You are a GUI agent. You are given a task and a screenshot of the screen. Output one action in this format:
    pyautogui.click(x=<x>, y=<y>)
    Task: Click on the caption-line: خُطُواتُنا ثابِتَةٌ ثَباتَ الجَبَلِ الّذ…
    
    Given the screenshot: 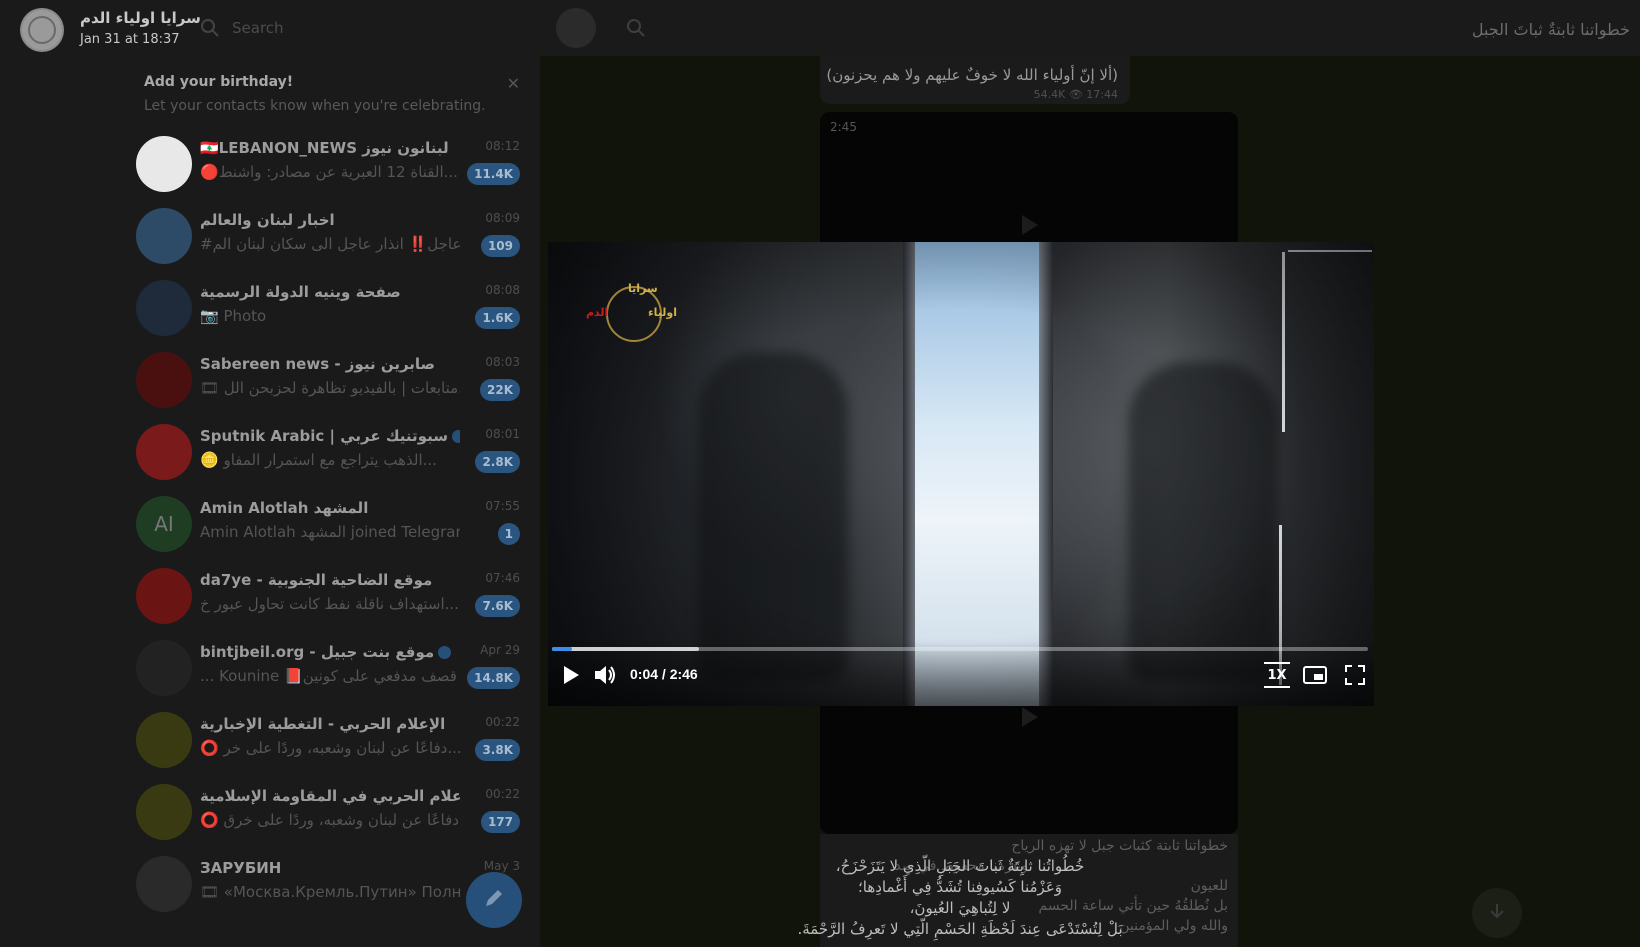 What is the action you would take?
    pyautogui.click(x=960, y=866)
    